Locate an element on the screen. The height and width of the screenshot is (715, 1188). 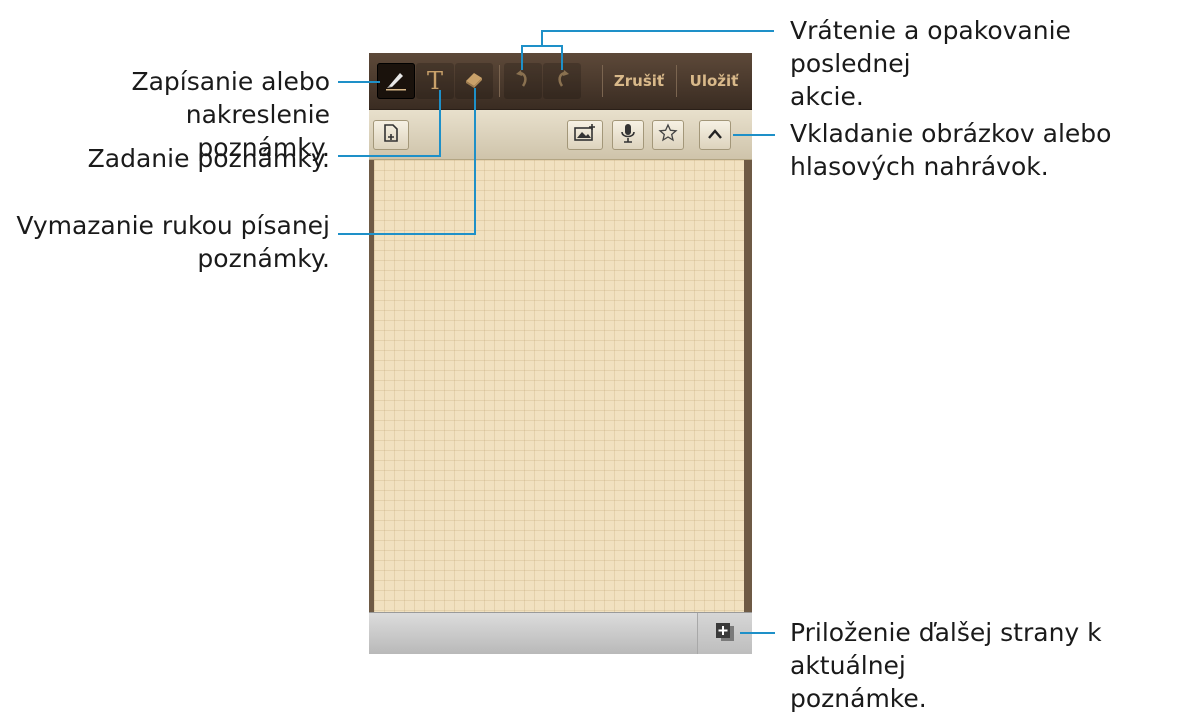
insert-image-icon is located at coordinates (585, 135).